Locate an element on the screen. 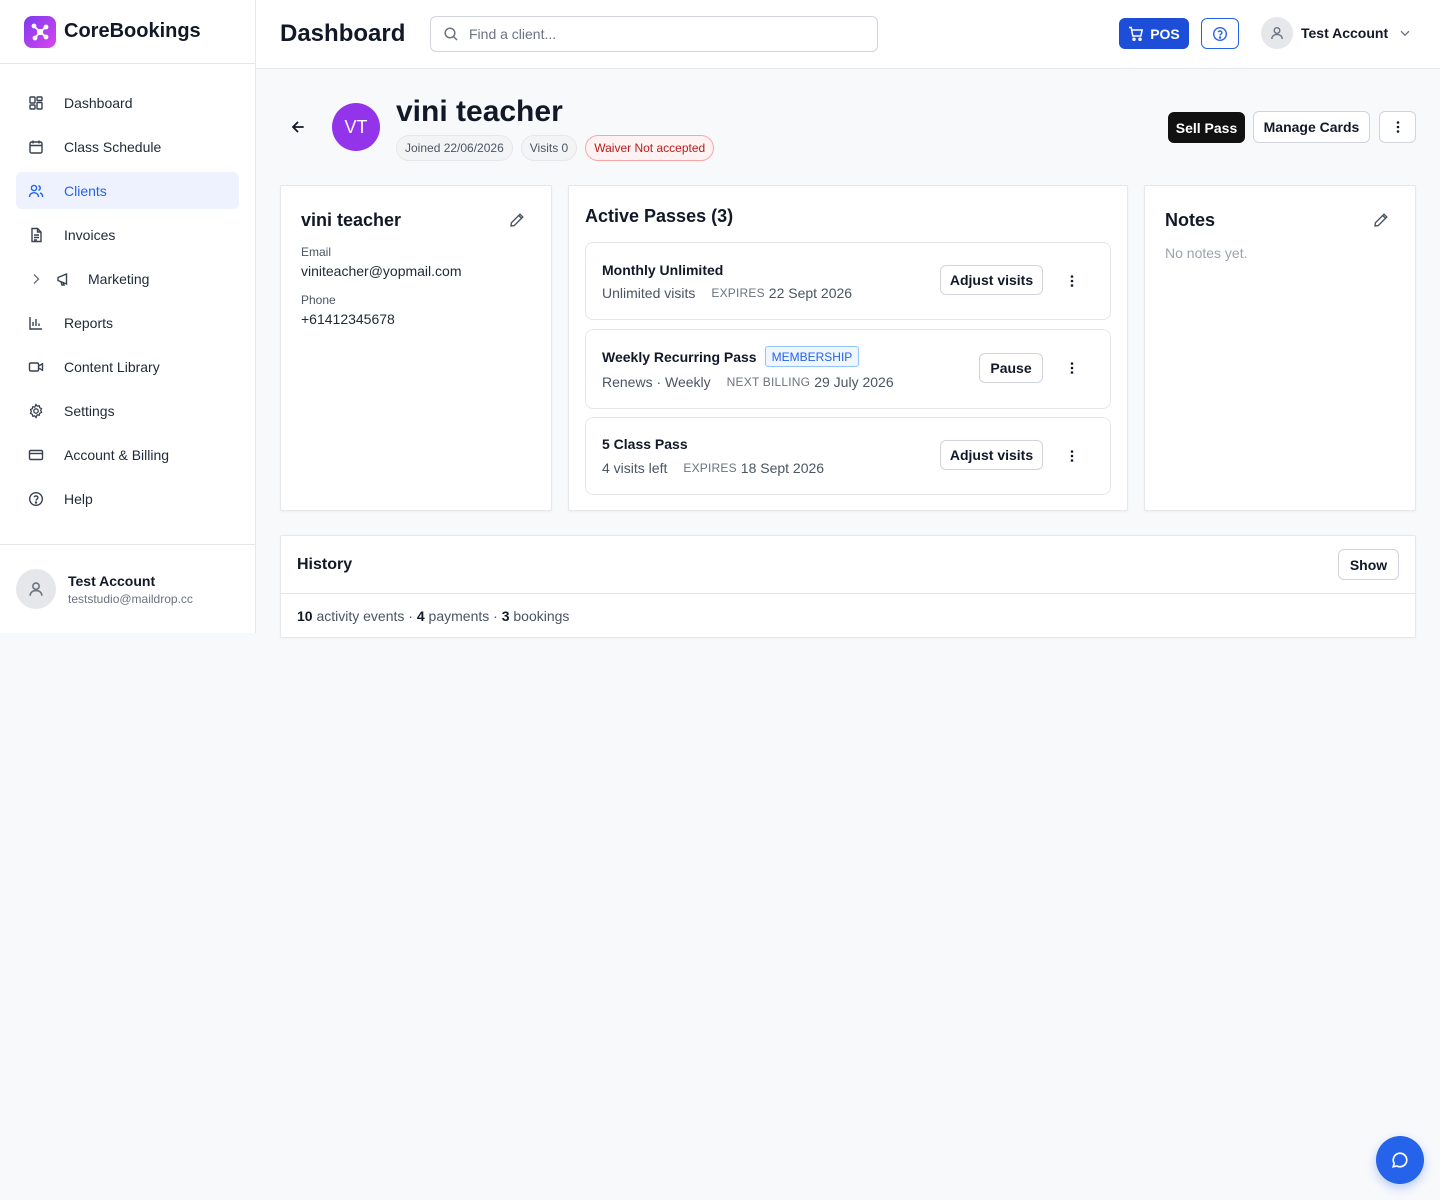 The image size is (1440, 1200). sidebar-item-label: Invoices is located at coordinates (90, 234).